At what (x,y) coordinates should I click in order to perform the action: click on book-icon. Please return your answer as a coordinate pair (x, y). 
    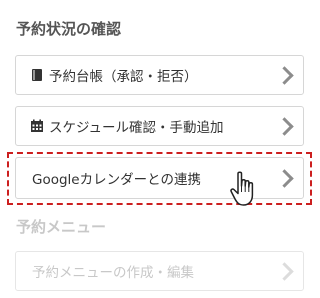
    Looking at the image, I should click on (37, 75).